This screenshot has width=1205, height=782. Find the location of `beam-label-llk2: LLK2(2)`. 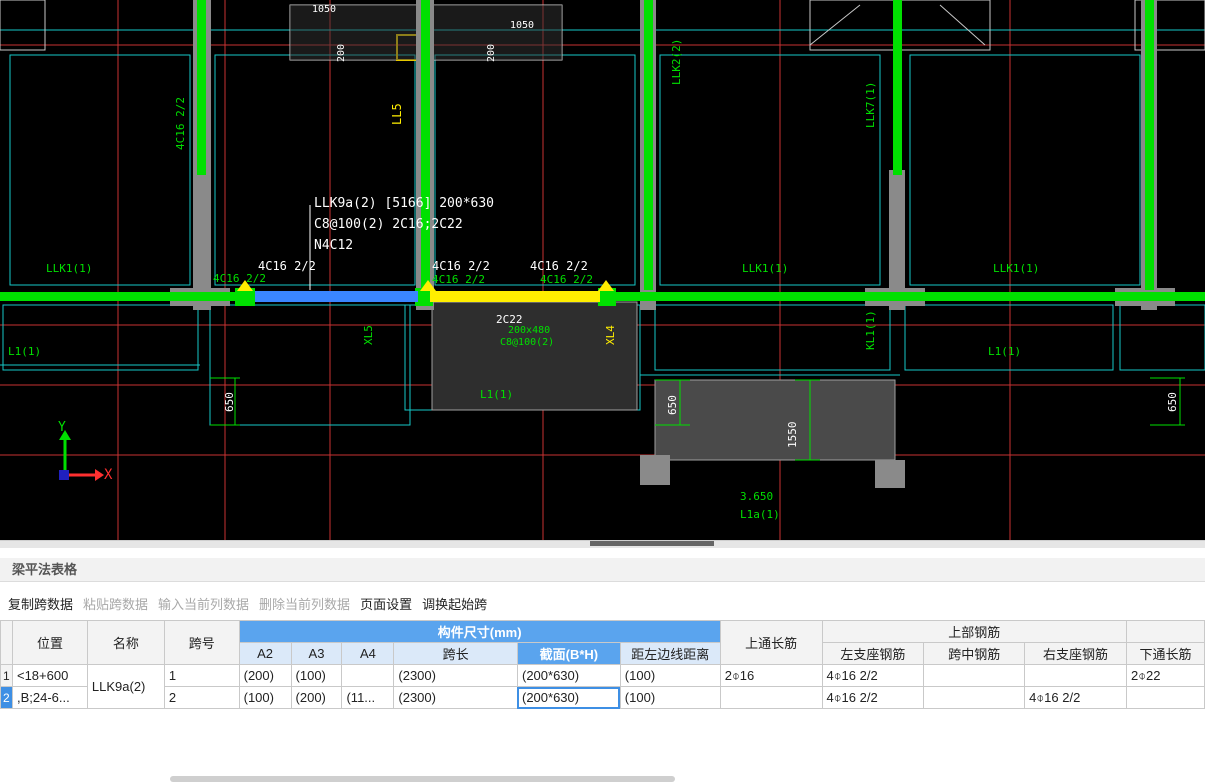

beam-label-llk2: LLK2(2) is located at coordinates (676, 61).